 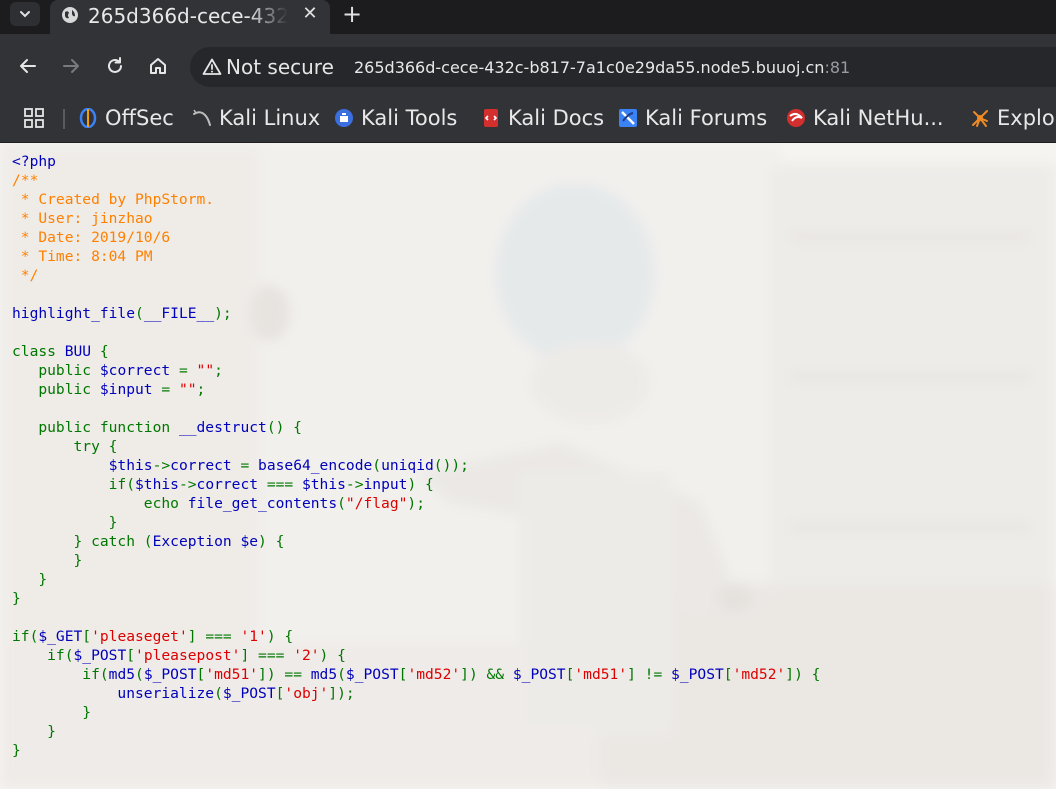 I want to click on code-line: * Time: 8:04 PM, so click(x=416, y=256).